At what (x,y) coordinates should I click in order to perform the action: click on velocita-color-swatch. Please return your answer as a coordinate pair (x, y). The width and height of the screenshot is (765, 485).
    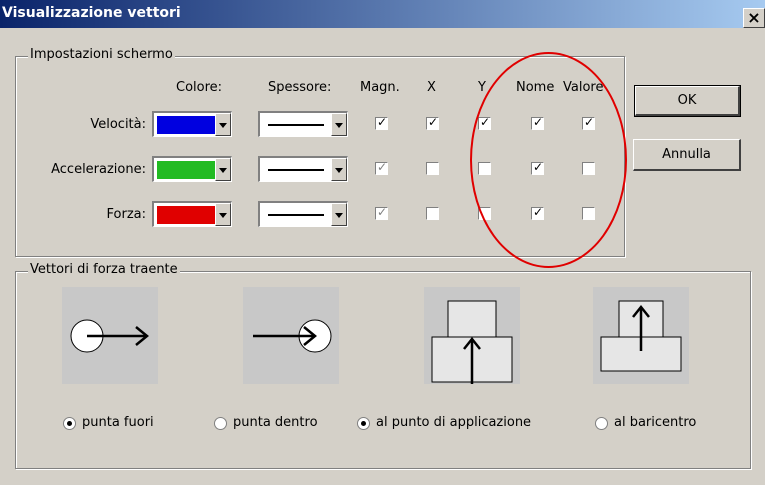
    Looking at the image, I should click on (186, 125).